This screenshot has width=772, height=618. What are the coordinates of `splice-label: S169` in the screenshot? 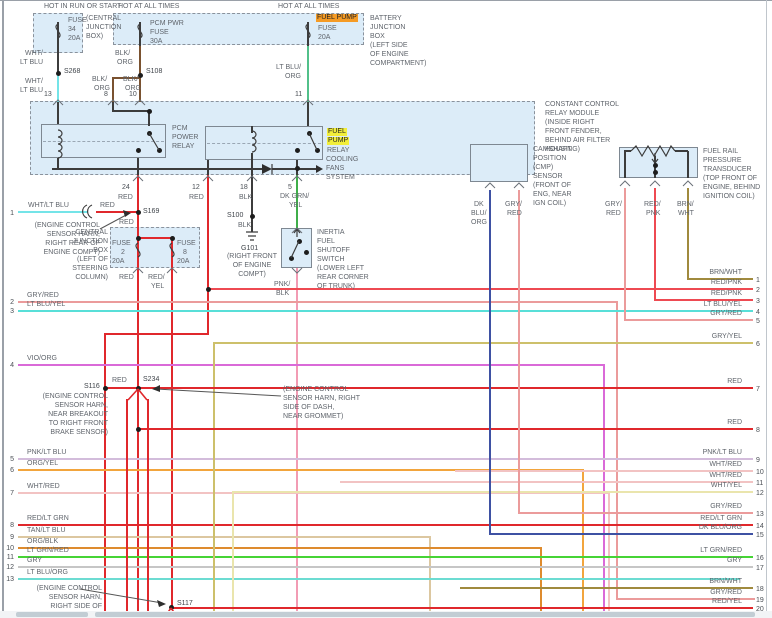 It's located at (151, 211).